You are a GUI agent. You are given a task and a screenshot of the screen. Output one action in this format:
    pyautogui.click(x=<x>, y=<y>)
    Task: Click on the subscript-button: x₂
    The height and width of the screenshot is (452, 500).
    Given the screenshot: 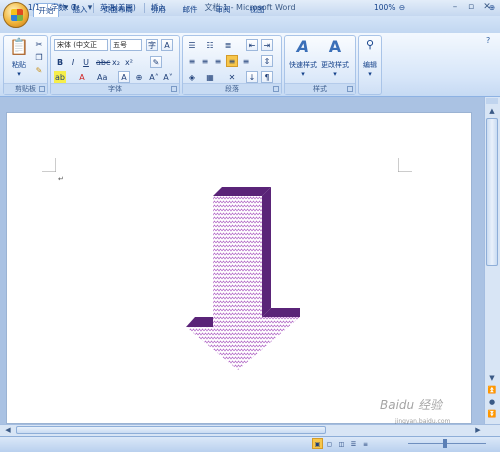 What is the action you would take?
    pyautogui.click(x=116, y=62)
    